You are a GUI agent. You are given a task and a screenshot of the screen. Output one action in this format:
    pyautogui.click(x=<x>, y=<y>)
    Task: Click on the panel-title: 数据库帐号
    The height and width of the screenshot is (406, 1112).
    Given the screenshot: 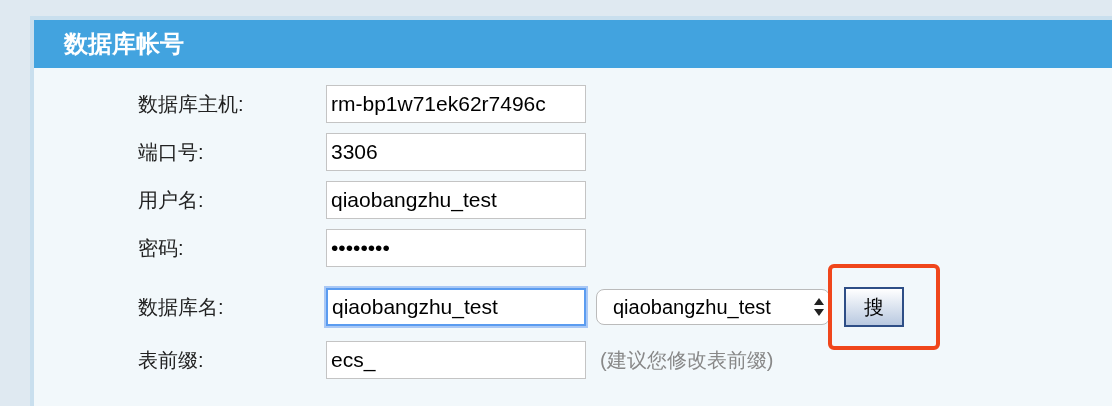 What is the action you would take?
    pyautogui.click(x=124, y=44)
    